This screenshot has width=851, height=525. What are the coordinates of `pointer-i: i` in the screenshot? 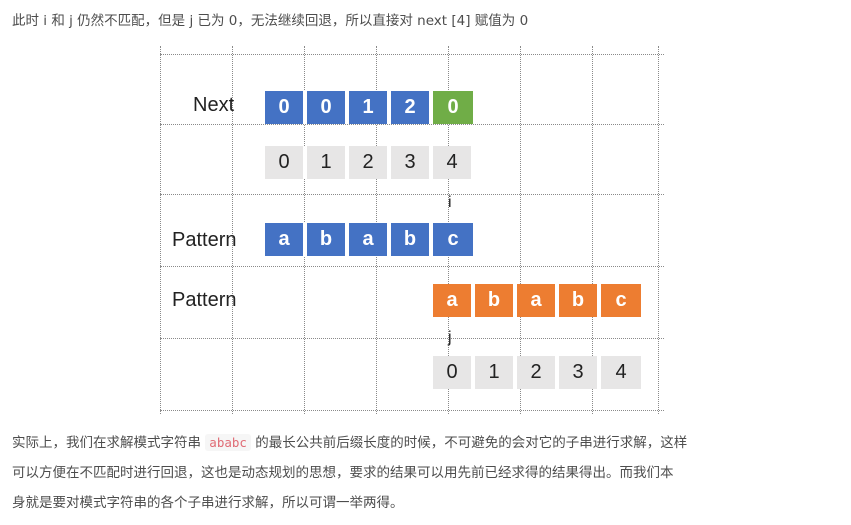 It's located at (450, 202).